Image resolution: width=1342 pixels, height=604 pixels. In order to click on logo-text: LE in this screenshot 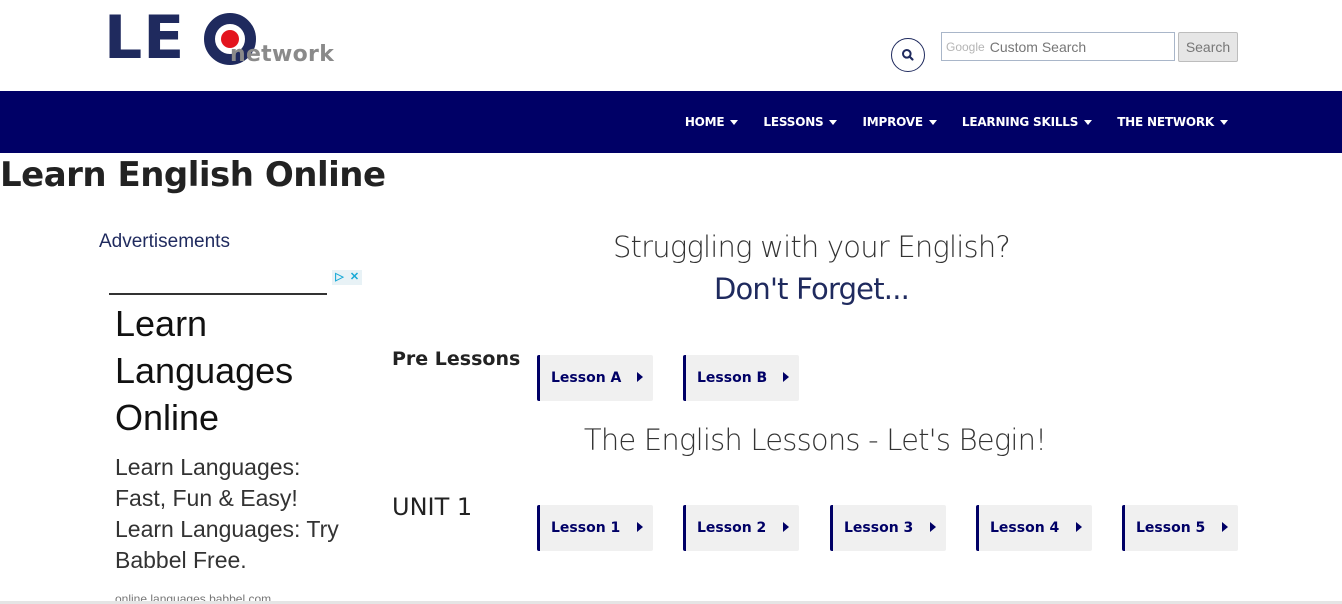, I will do `click(145, 38)`.